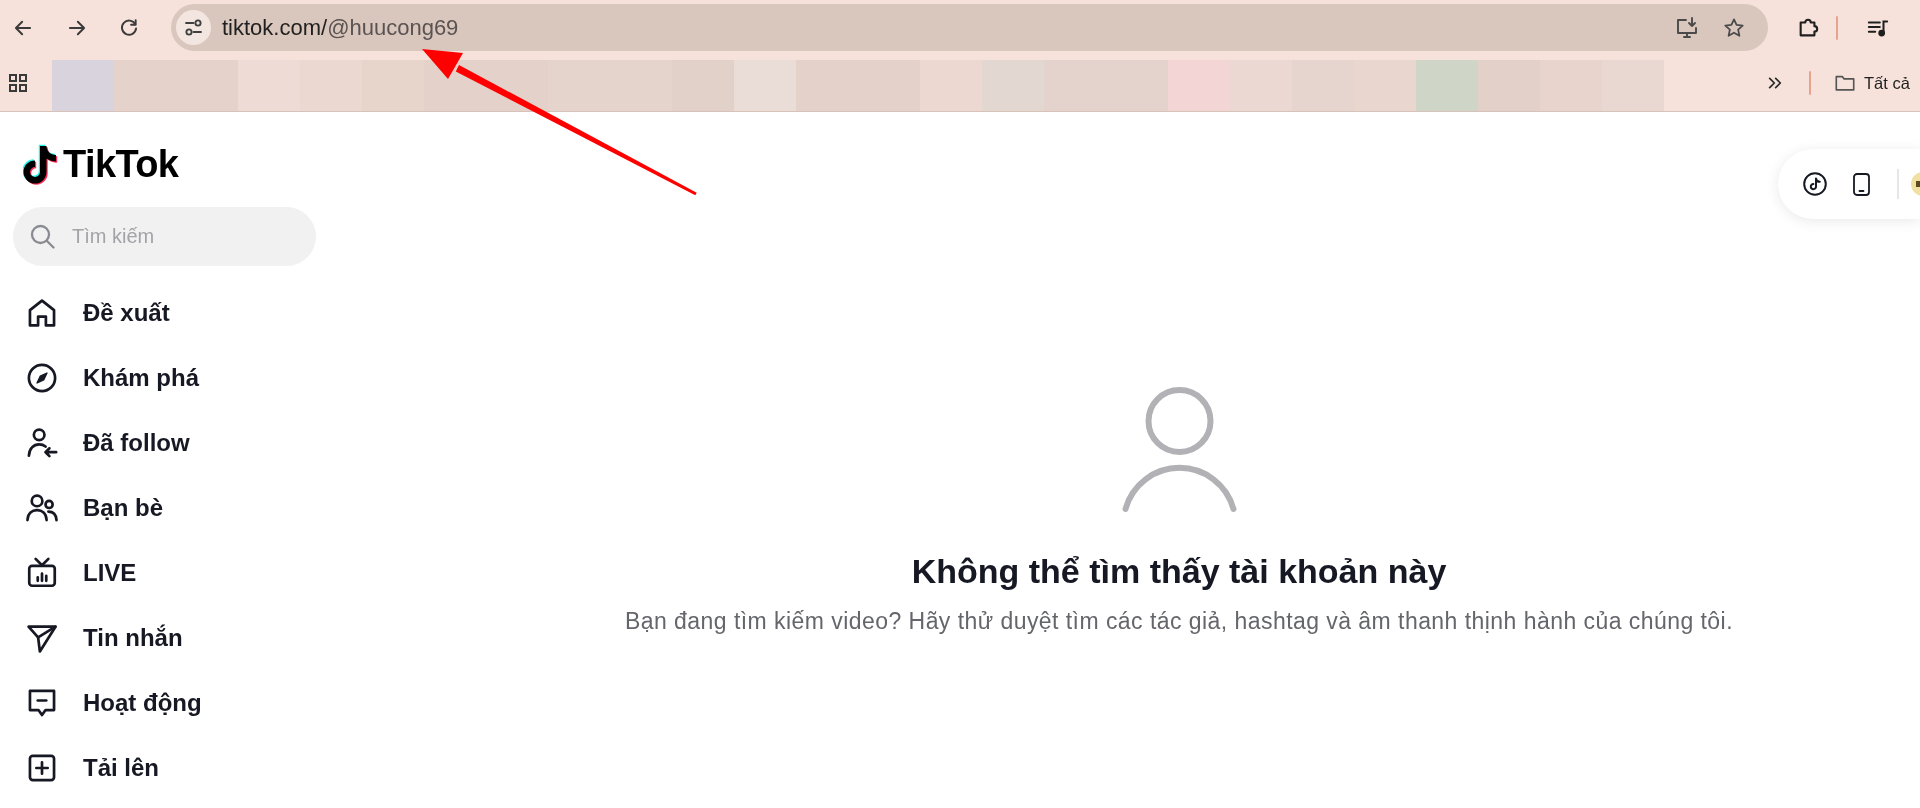 This screenshot has height=808, width=1920. Describe the element at coordinates (1179, 571) in the screenshot. I see `empty-state-title: Không thể tìm thấy tài khoản này` at that location.